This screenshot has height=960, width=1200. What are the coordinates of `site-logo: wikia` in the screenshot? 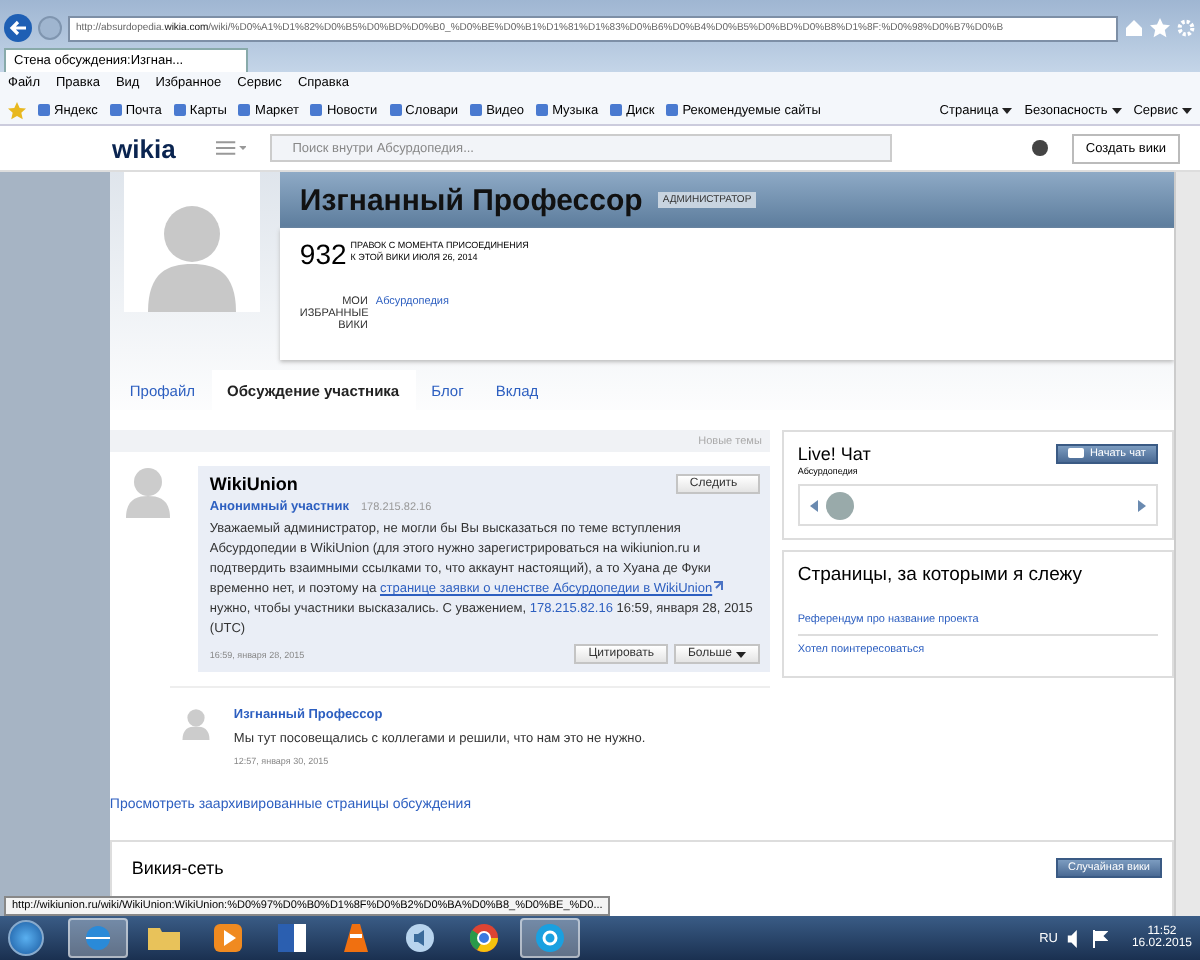 It's located at (144, 148).